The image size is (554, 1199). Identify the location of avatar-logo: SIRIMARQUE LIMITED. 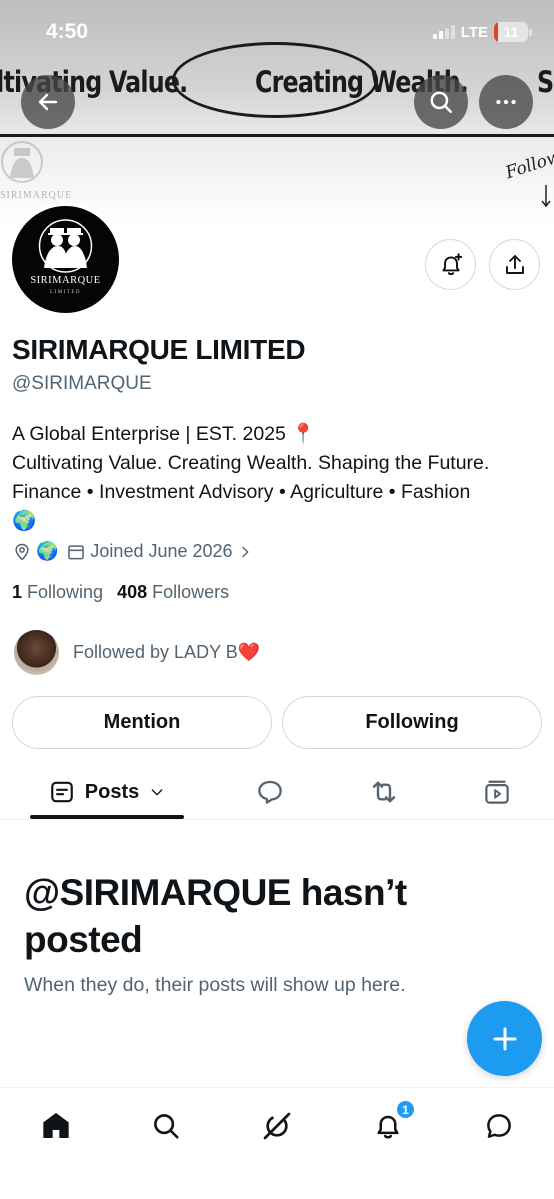
(65, 259).